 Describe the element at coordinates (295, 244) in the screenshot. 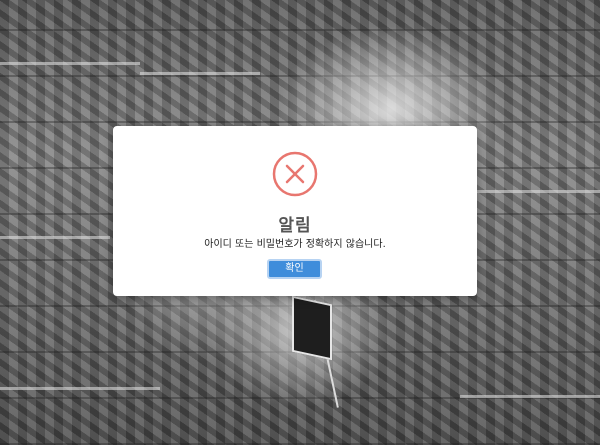

I see `dialog-message: 아이디 또는 비밀번호가 정확하지 않습니다.` at that location.